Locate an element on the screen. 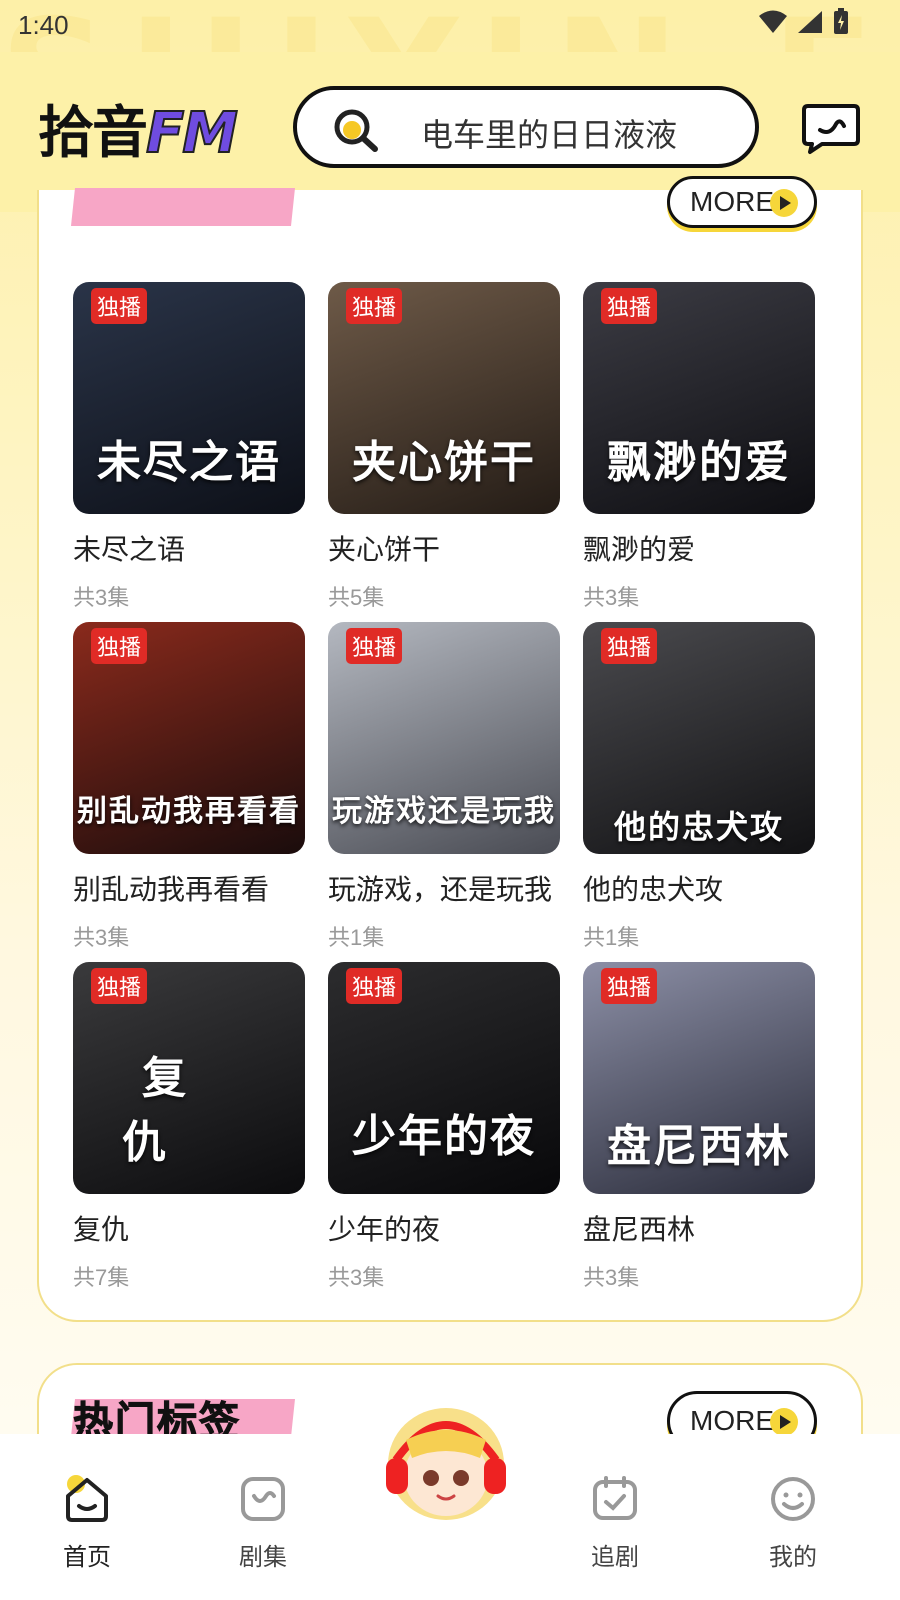 Image resolution: width=900 pixels, height=1600 pixels. drama-cover: 独播 玩游戏还是玩我 is located at coordinates (444, 738).